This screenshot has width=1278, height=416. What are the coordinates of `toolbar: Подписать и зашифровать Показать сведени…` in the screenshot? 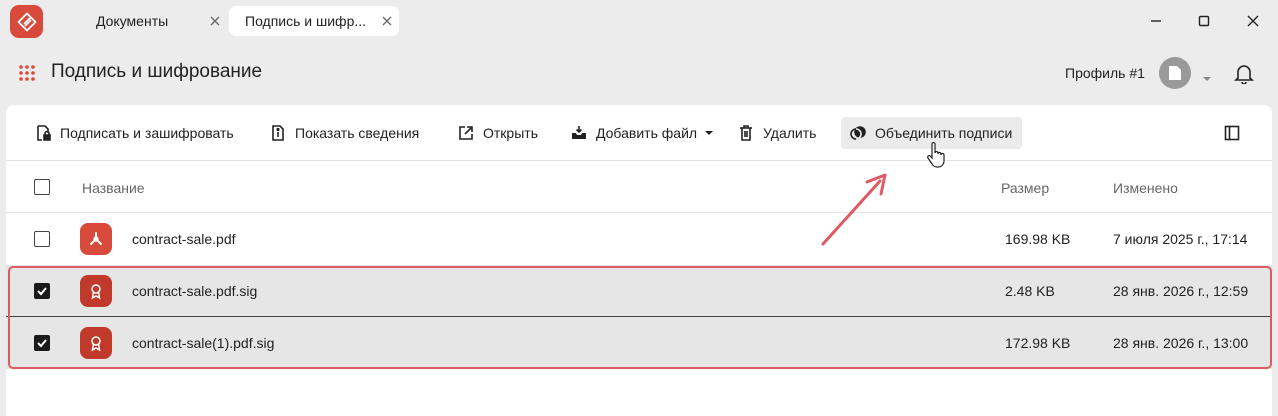 It's located at (639, 133).